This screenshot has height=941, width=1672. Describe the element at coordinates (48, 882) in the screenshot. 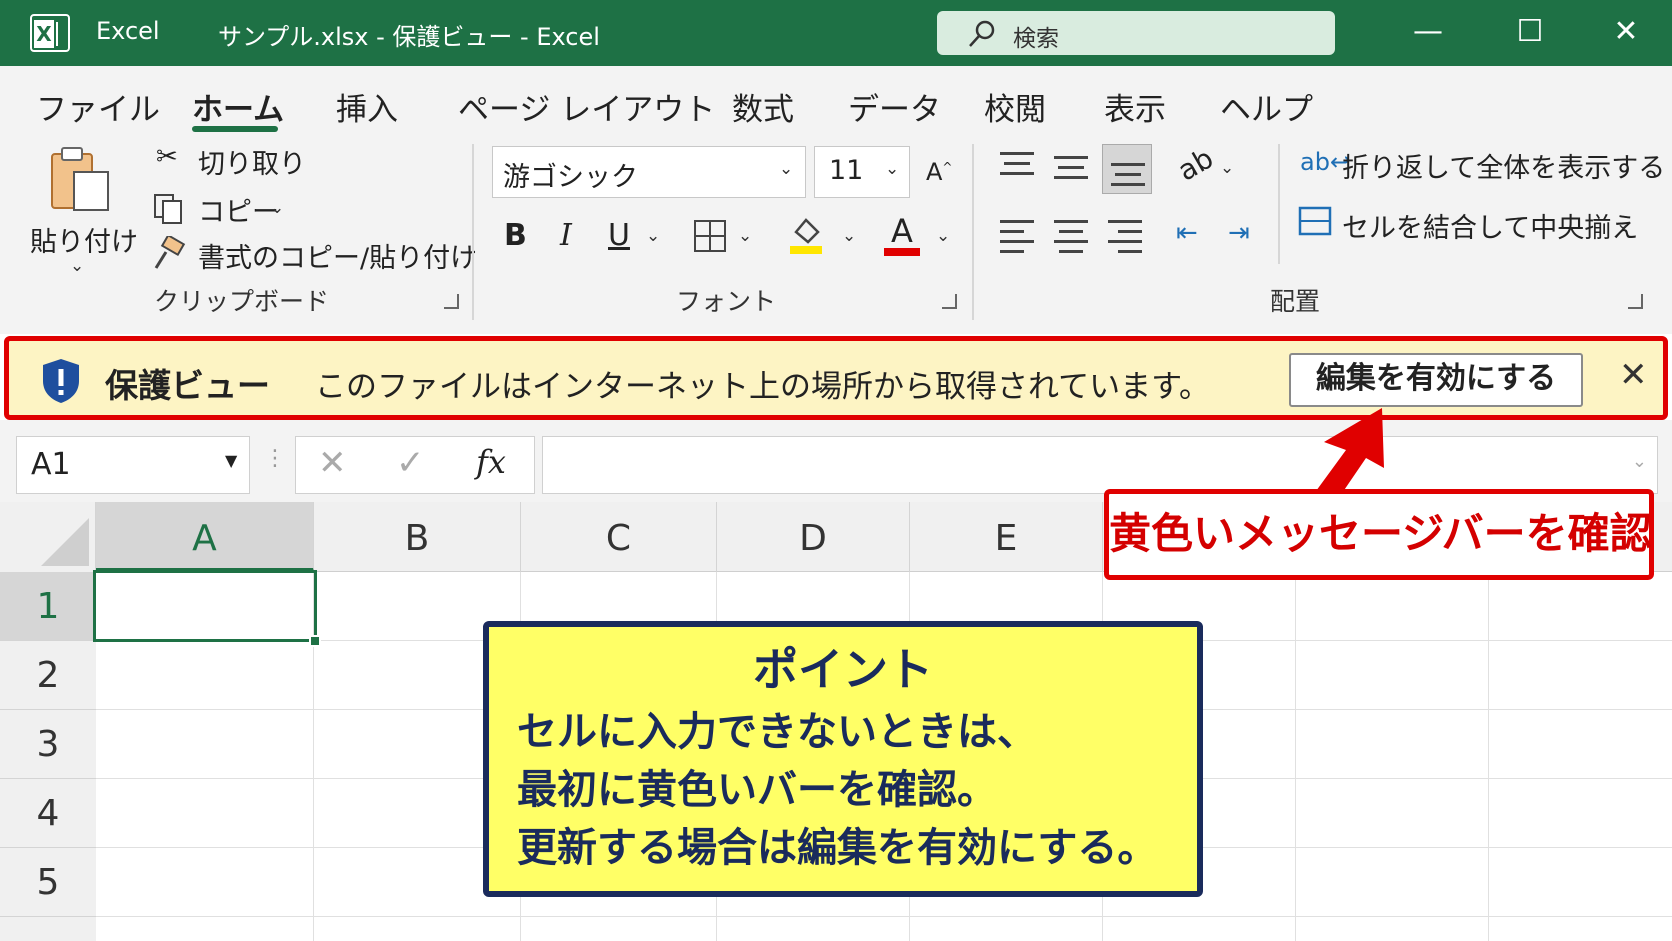

I see `row-header-5: 5` at that location.